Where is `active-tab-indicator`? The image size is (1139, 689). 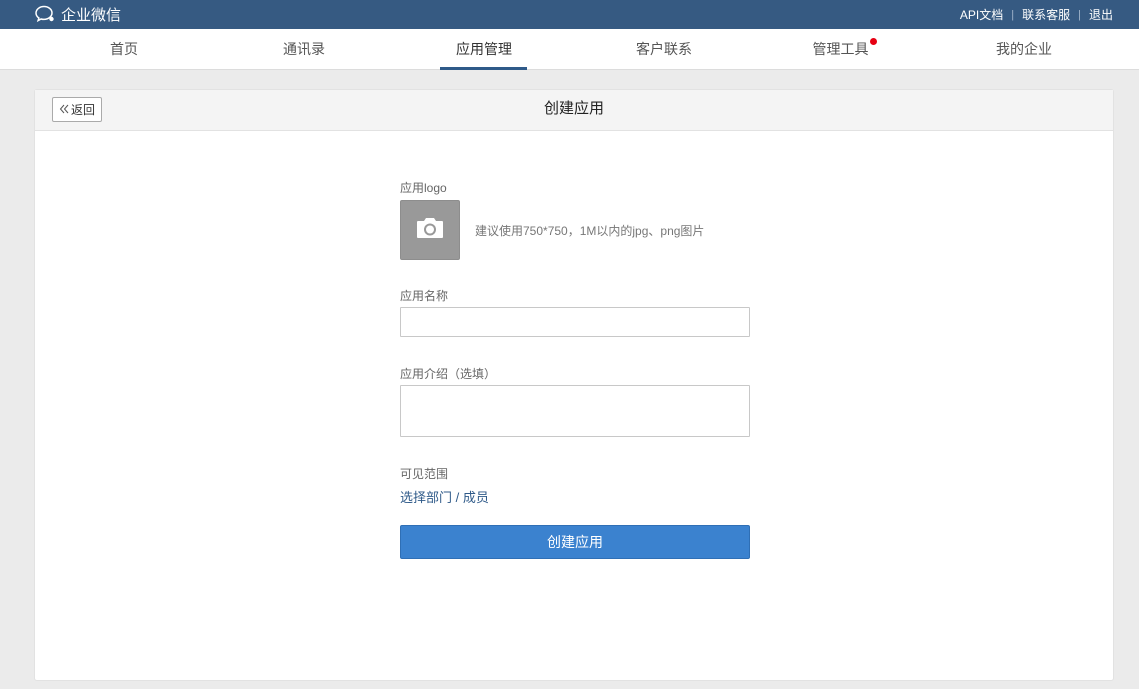 active-tab-indicator is located at coordinates (483, 68).